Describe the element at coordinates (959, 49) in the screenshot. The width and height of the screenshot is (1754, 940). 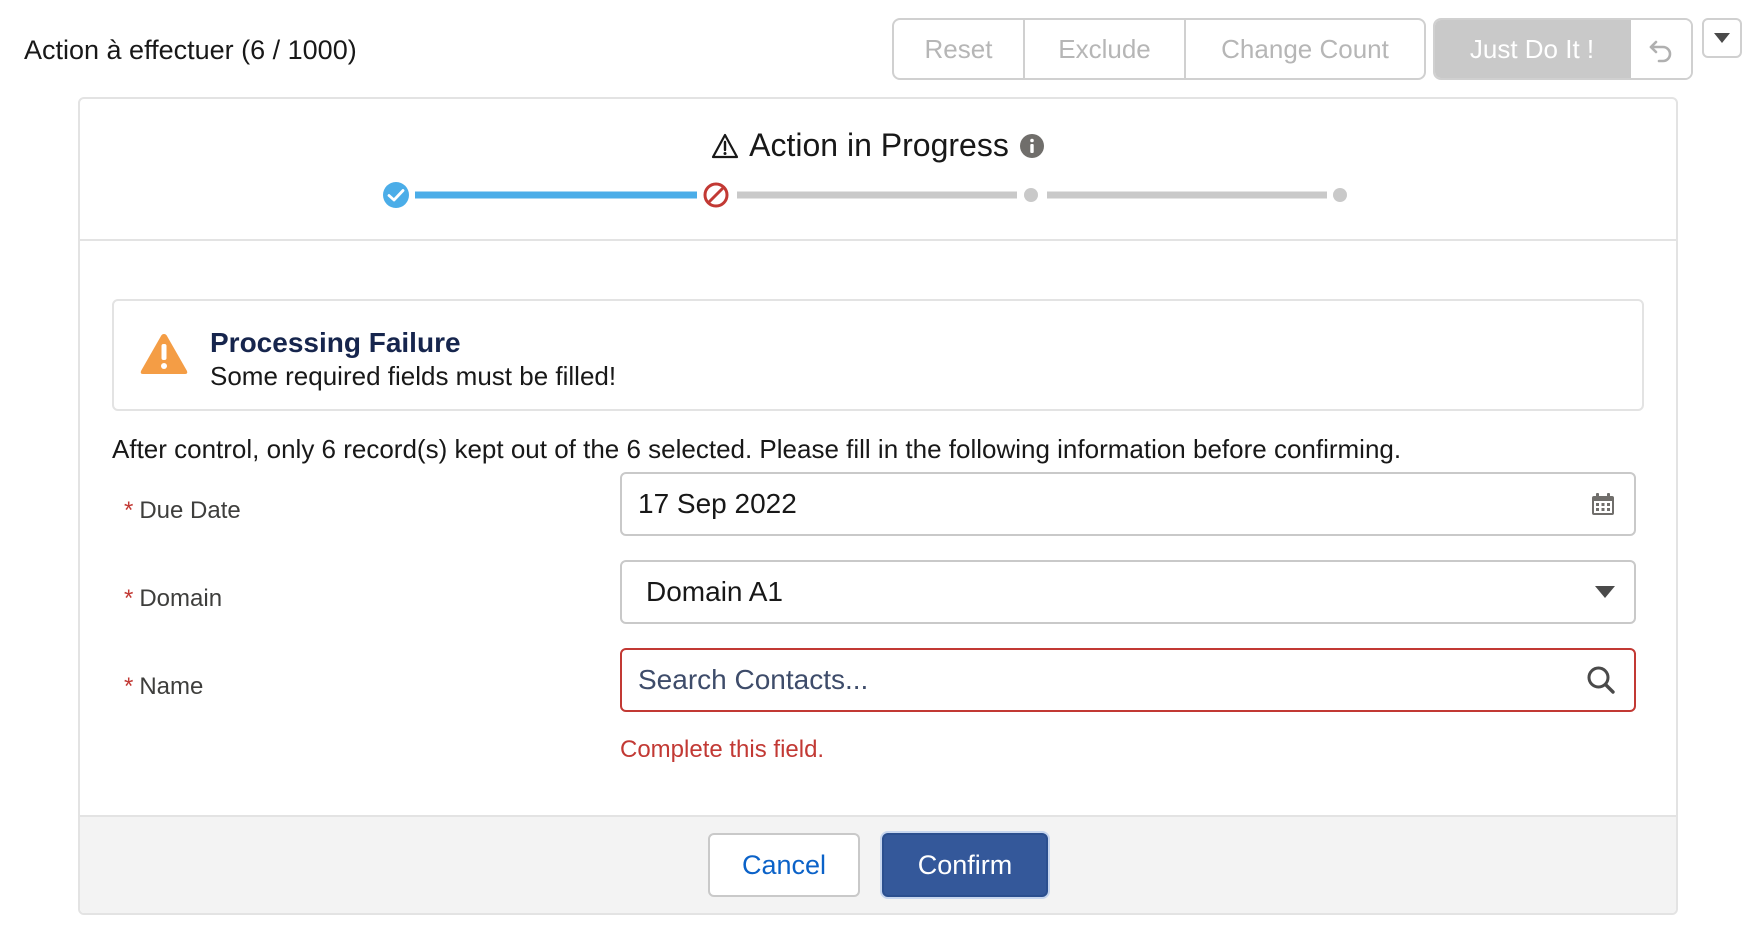
I see `reset-button: Reset` at that location.